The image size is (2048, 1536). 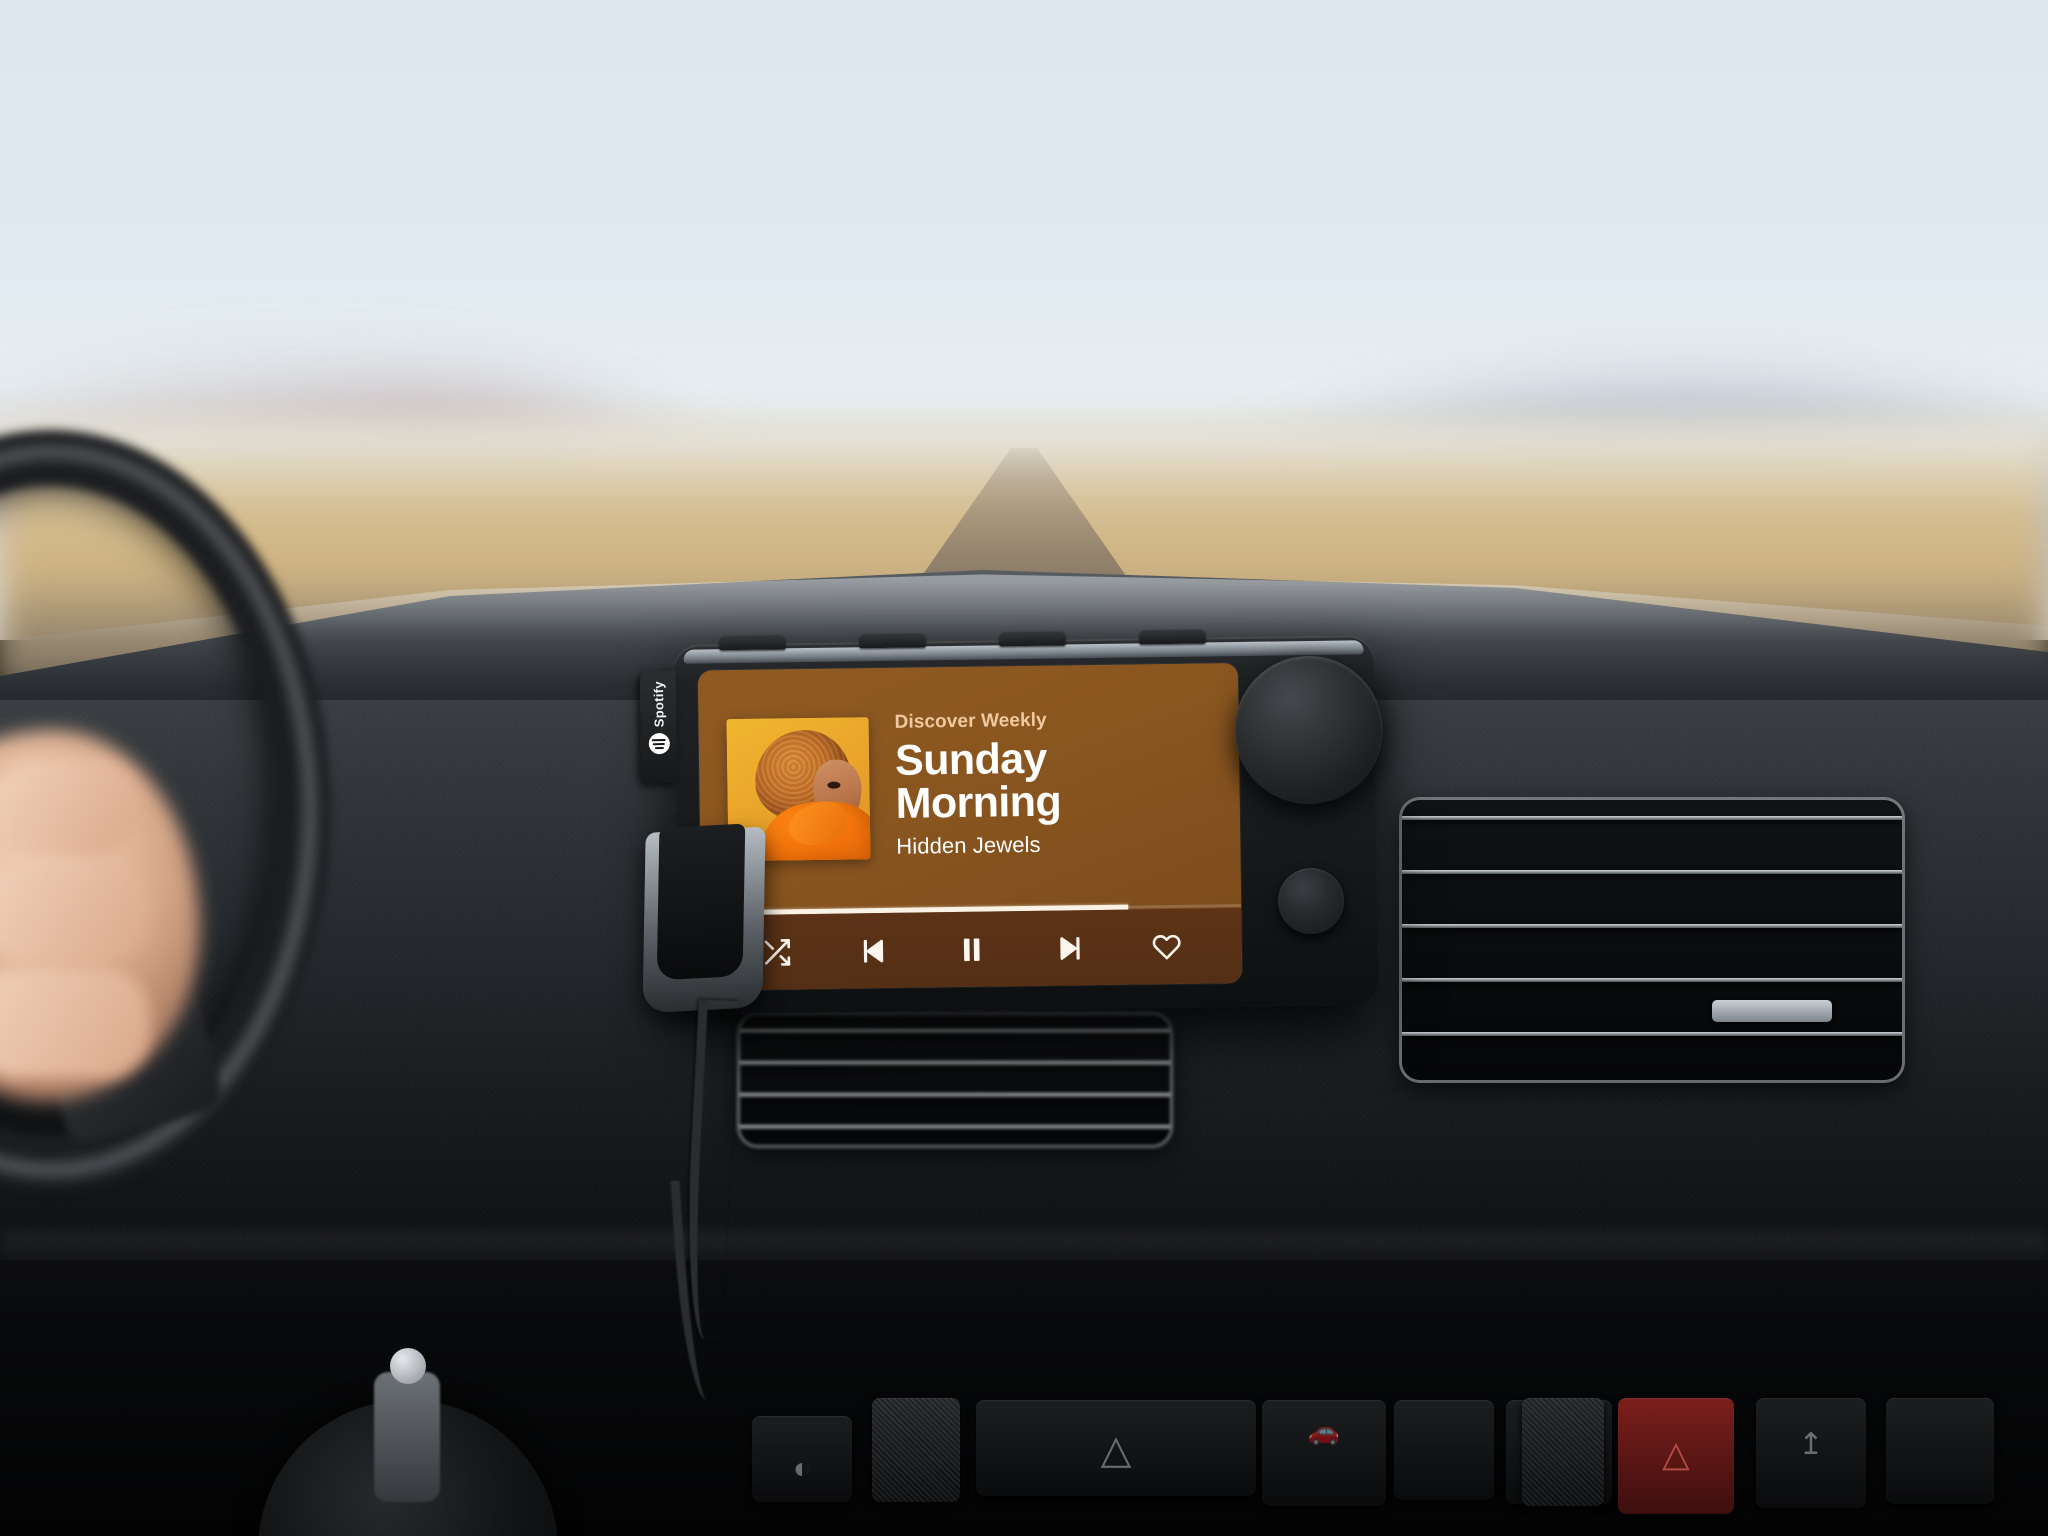 What do you see at coordinates (955, 1080) in the screenshot?
I see `center-air-vent` at bounding box center [955, 1080].